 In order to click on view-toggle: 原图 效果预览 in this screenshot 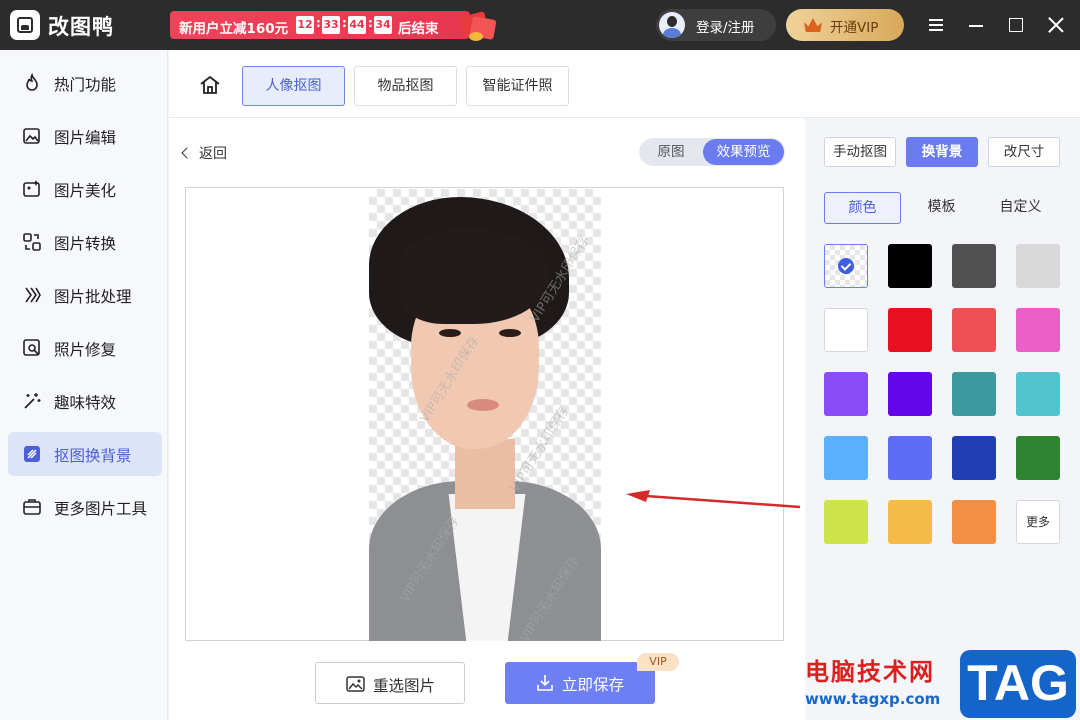, I will do `click(712, 152)`.